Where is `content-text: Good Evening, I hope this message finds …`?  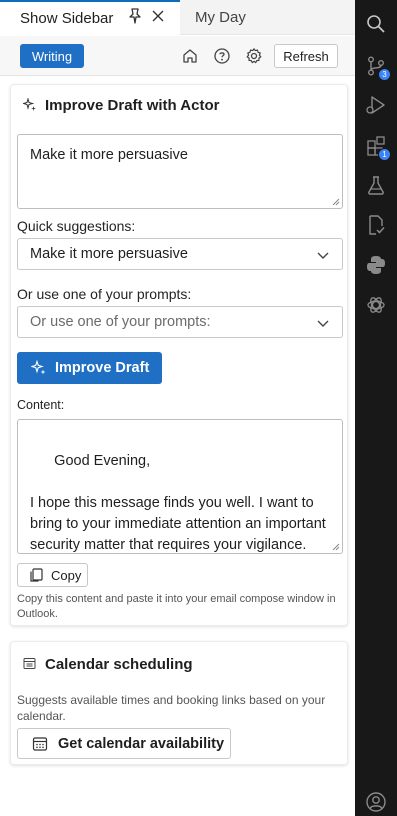
content-text: Good Evening, I hope this message finds … is located at coordinates (178, 503).